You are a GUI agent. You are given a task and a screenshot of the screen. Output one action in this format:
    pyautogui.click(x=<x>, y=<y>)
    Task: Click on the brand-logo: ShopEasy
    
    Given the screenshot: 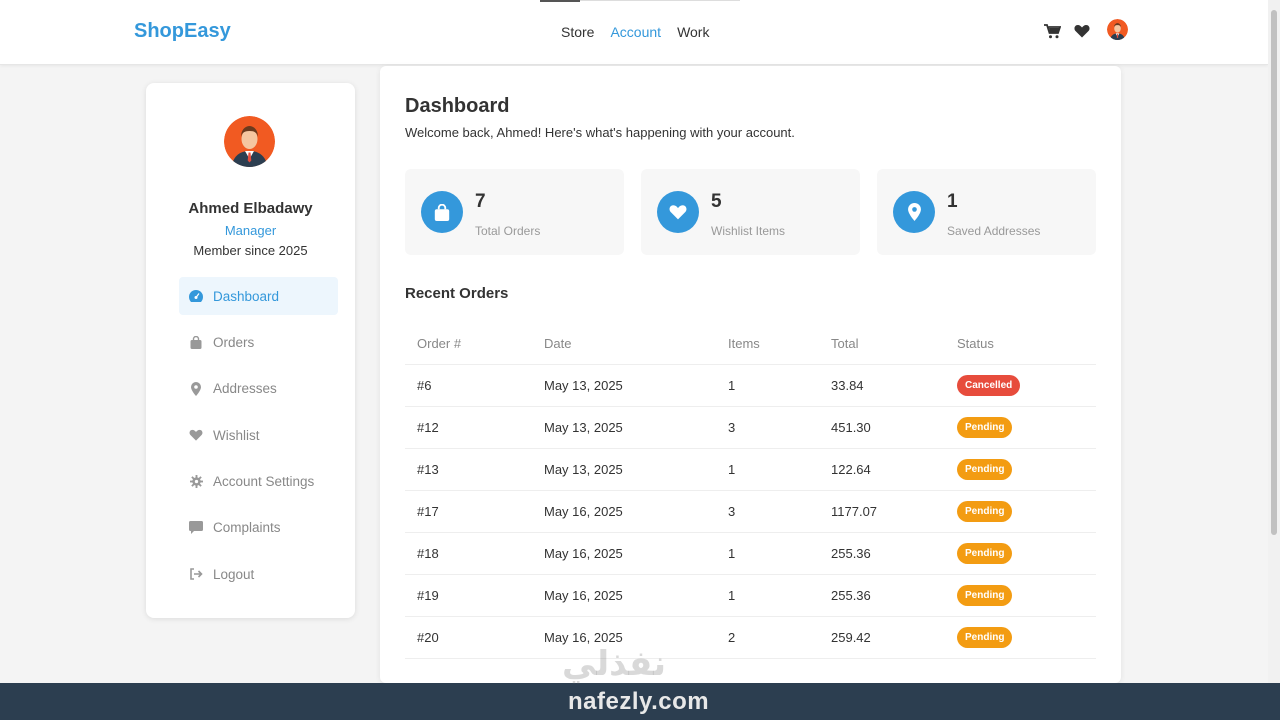 What is the action you would take?
    pyautogui.click(x=182, y=31)
    